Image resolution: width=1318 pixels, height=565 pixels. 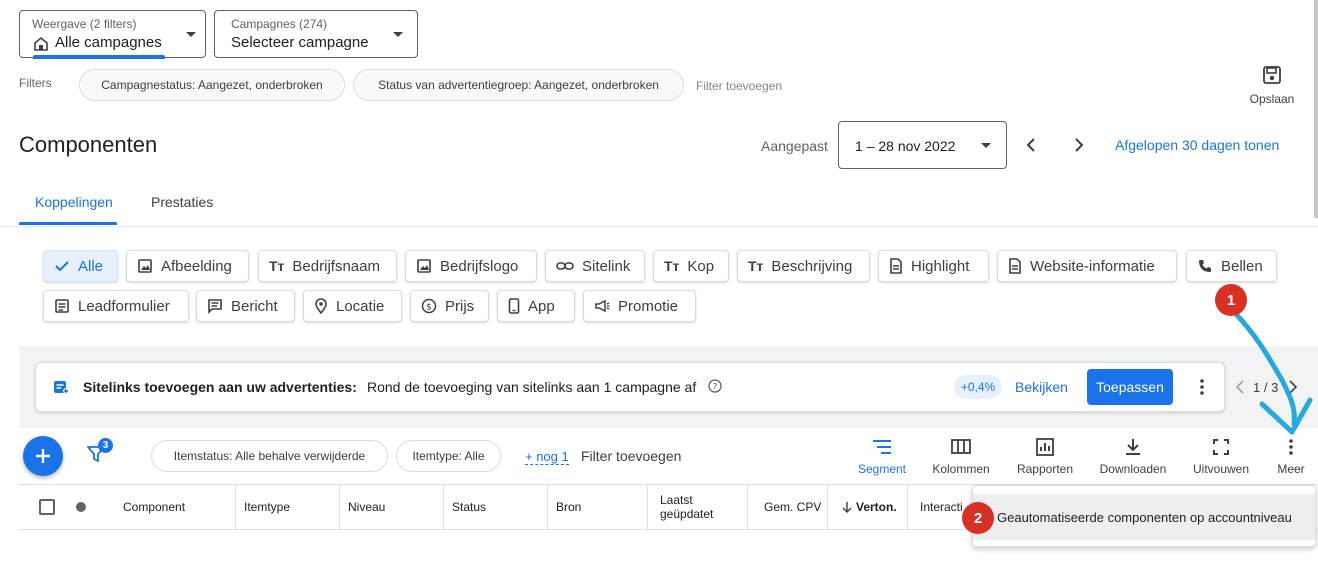 I want to click on type-chip-beschrijving: Tт Beschrijving, so click(x=803, y=266).